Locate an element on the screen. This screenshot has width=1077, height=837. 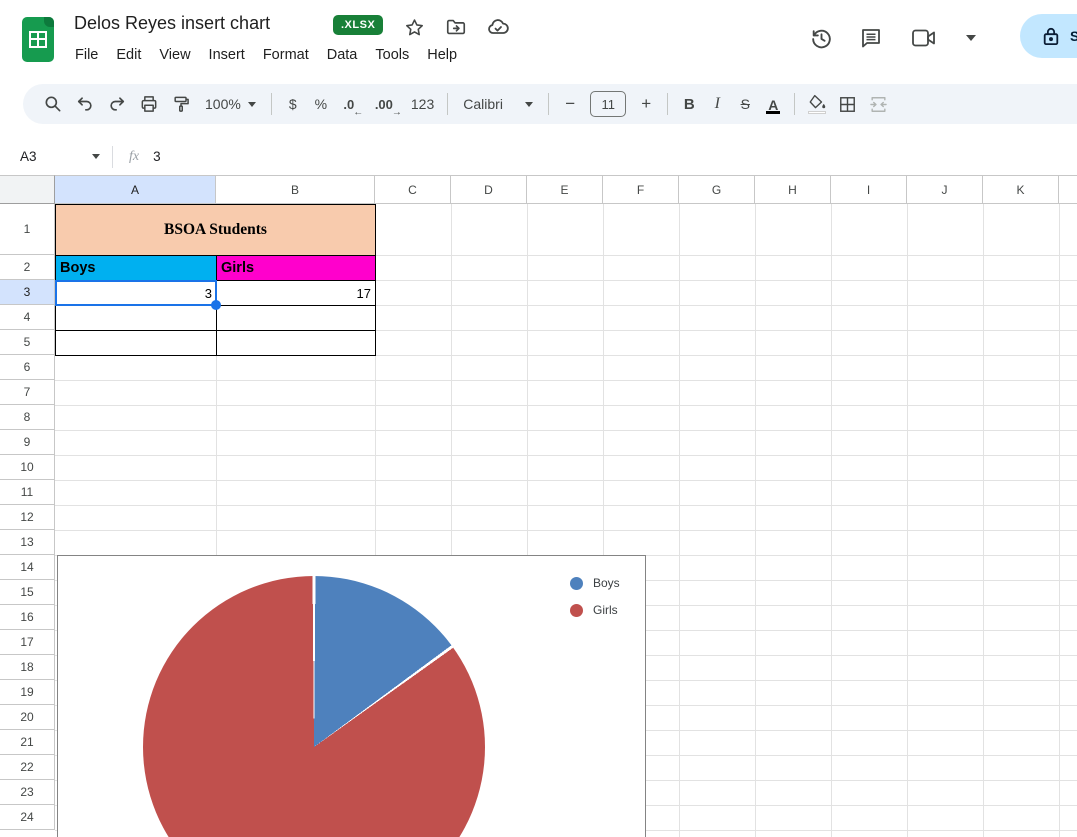
row-header-14: 14 is located at coordinates (27, 567).